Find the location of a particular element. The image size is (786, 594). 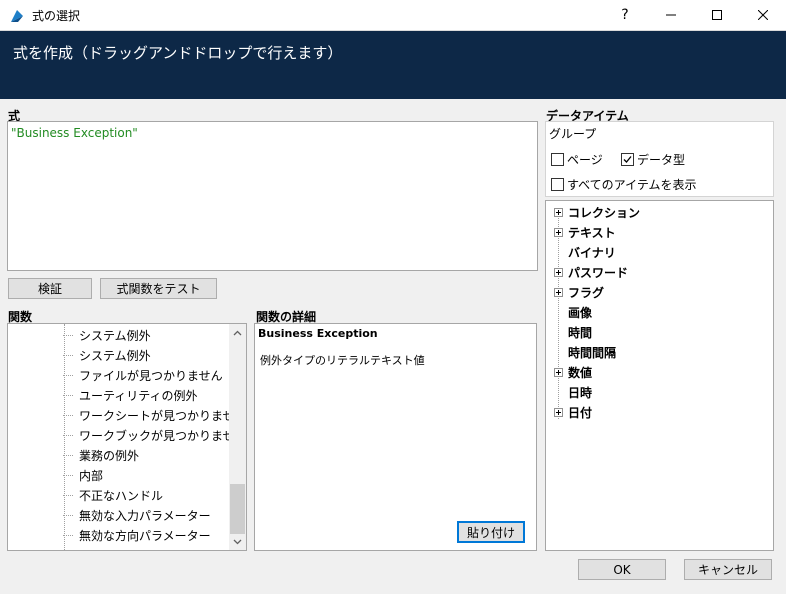

data-type-checkbox-label: データ型 is located at coordinates (661, 160).